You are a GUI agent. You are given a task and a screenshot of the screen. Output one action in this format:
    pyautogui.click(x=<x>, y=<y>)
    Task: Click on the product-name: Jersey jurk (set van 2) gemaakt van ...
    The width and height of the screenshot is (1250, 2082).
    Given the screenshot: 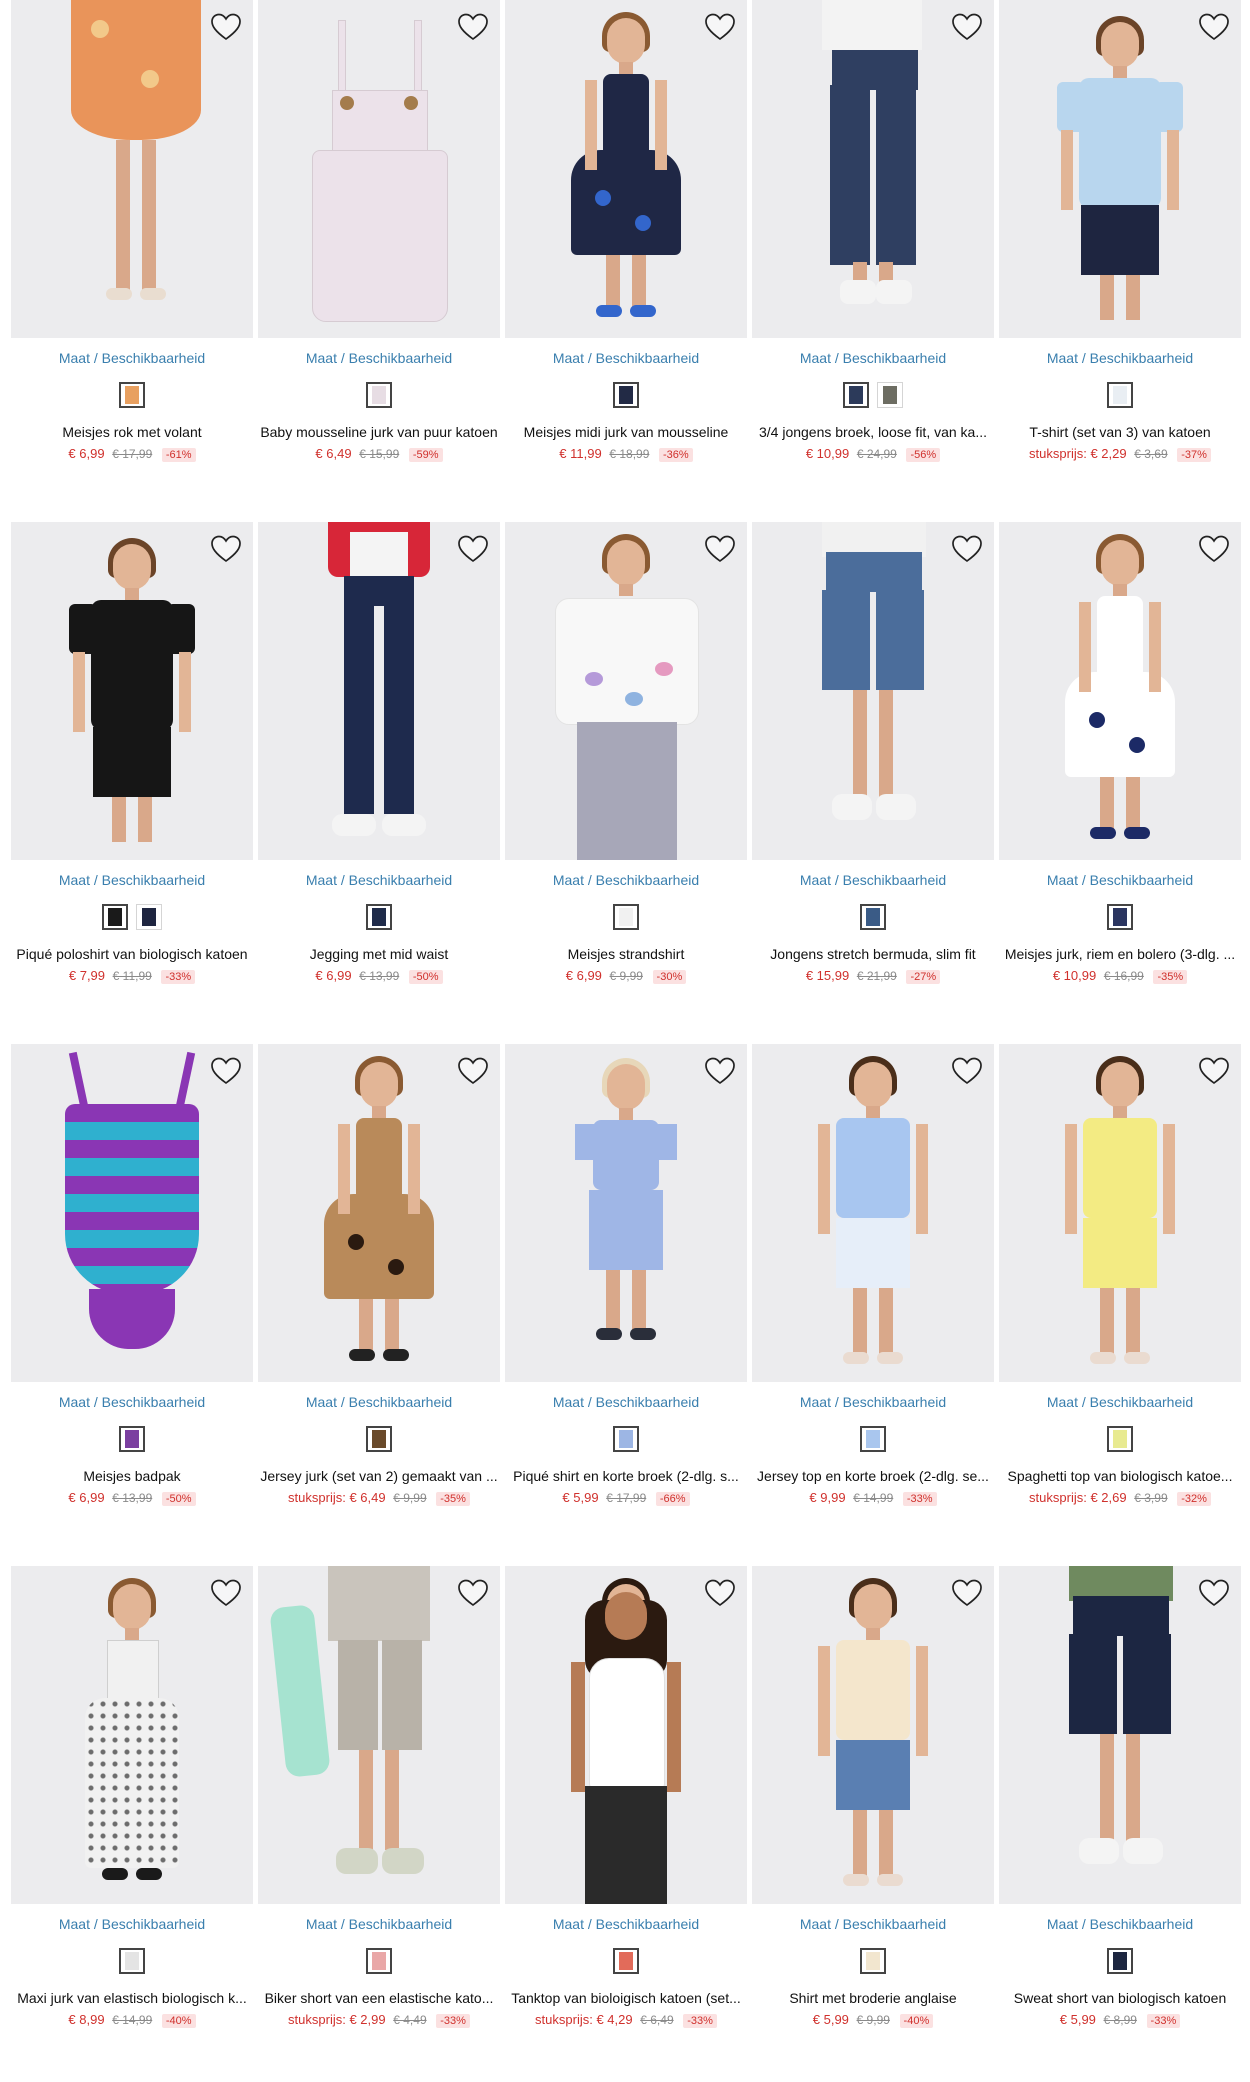 What is the action you would take?
    pyautogui.click(x=379, y=1476)
    